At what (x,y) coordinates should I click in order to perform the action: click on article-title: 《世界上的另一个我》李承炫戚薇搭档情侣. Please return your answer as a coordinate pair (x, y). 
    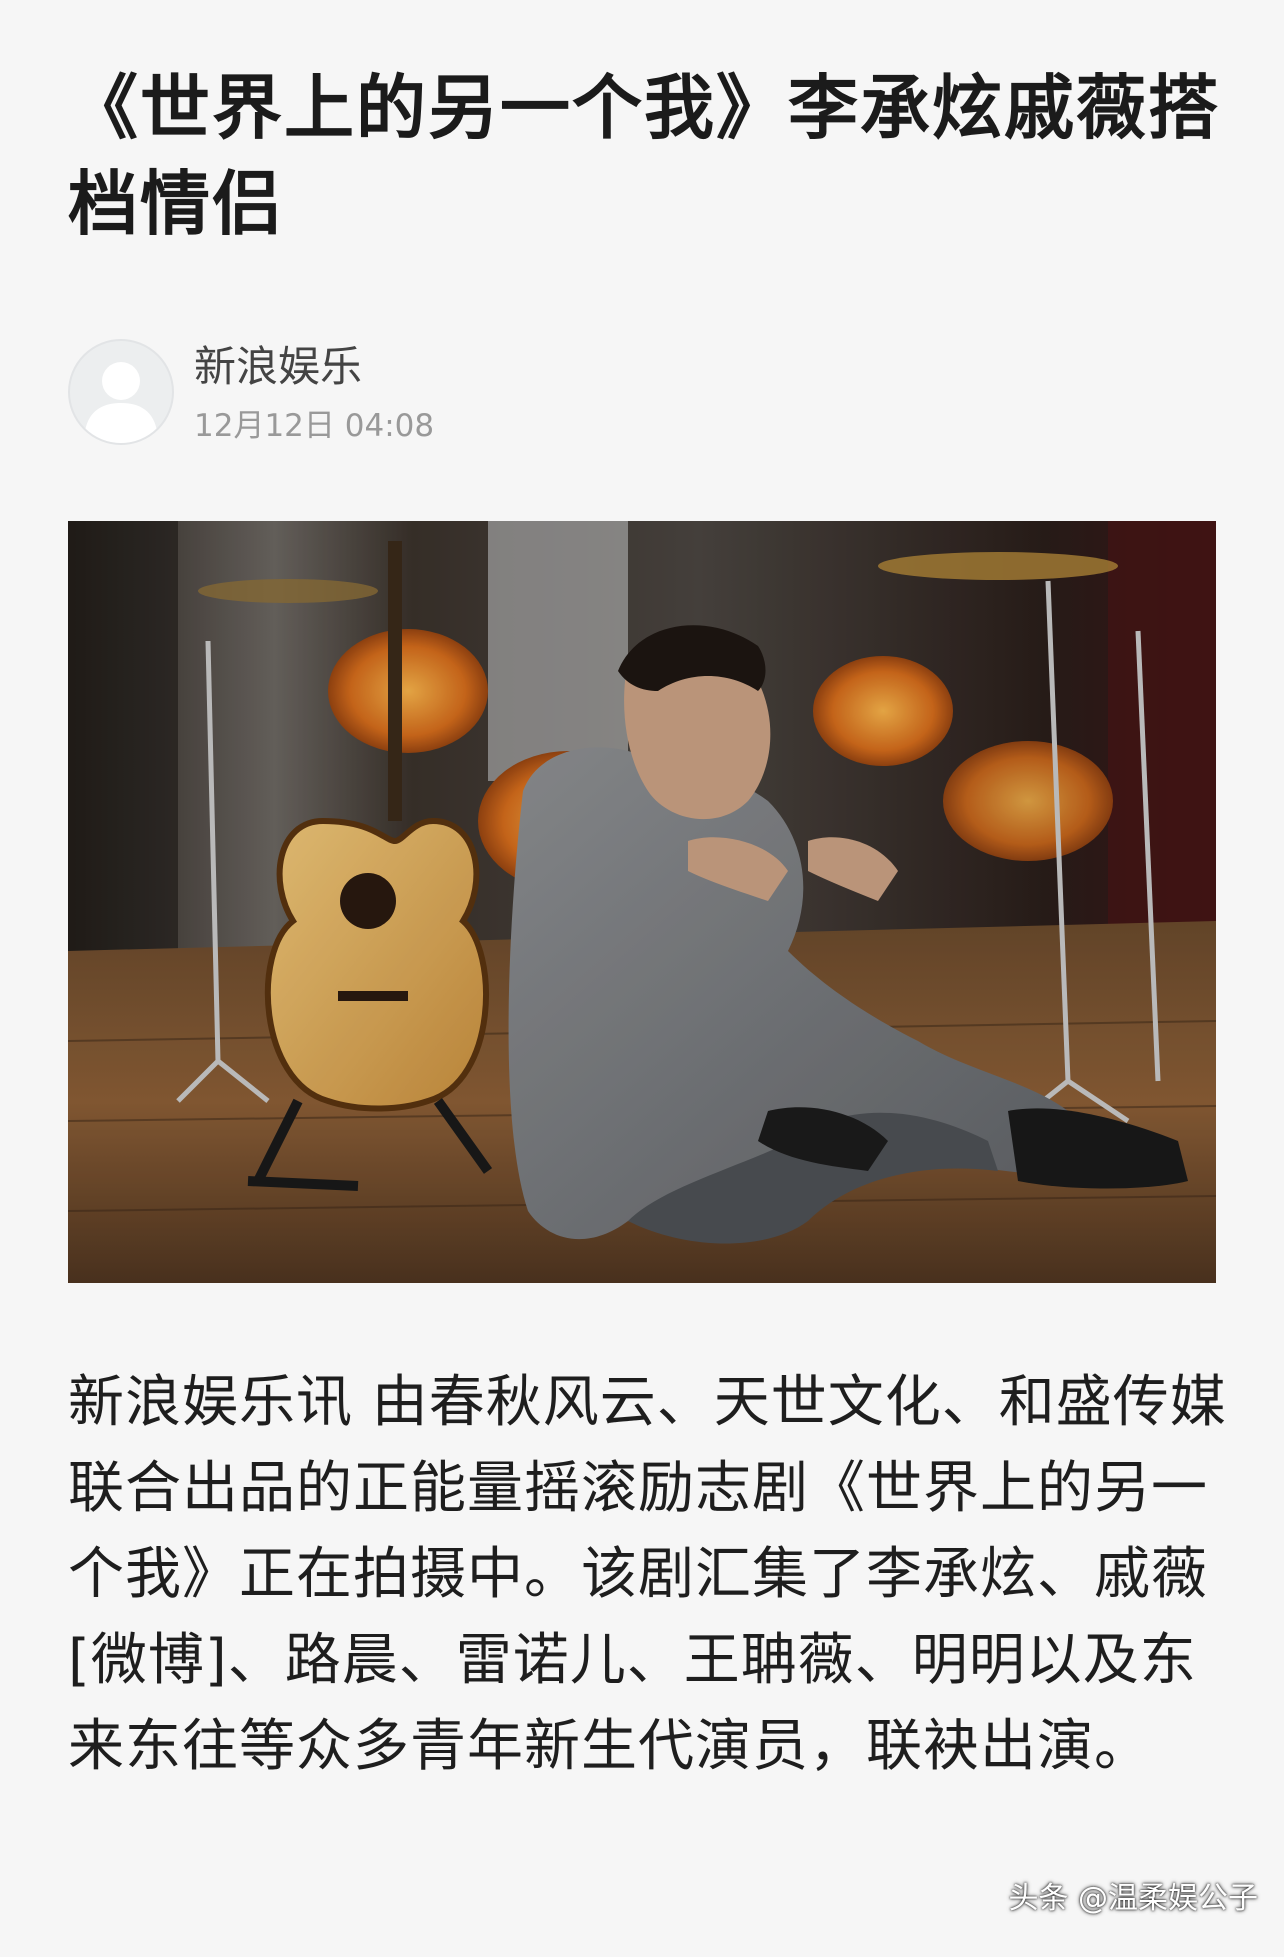
    Looking at the image, I should click on (644, 156).